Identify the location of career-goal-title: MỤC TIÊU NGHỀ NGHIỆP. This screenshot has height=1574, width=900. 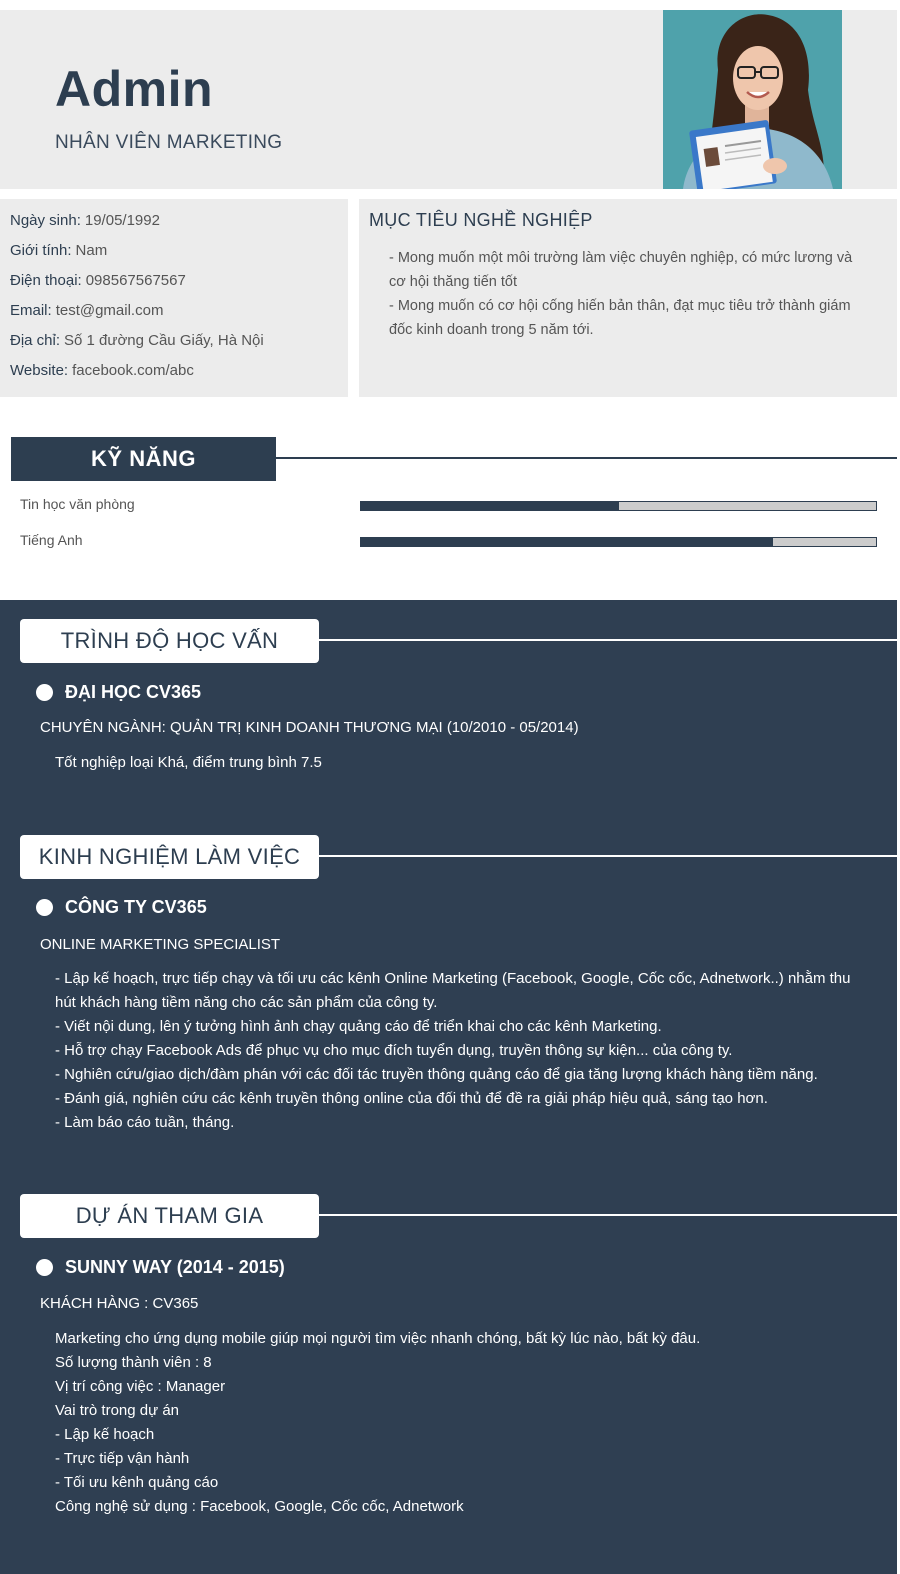
(481, 220).